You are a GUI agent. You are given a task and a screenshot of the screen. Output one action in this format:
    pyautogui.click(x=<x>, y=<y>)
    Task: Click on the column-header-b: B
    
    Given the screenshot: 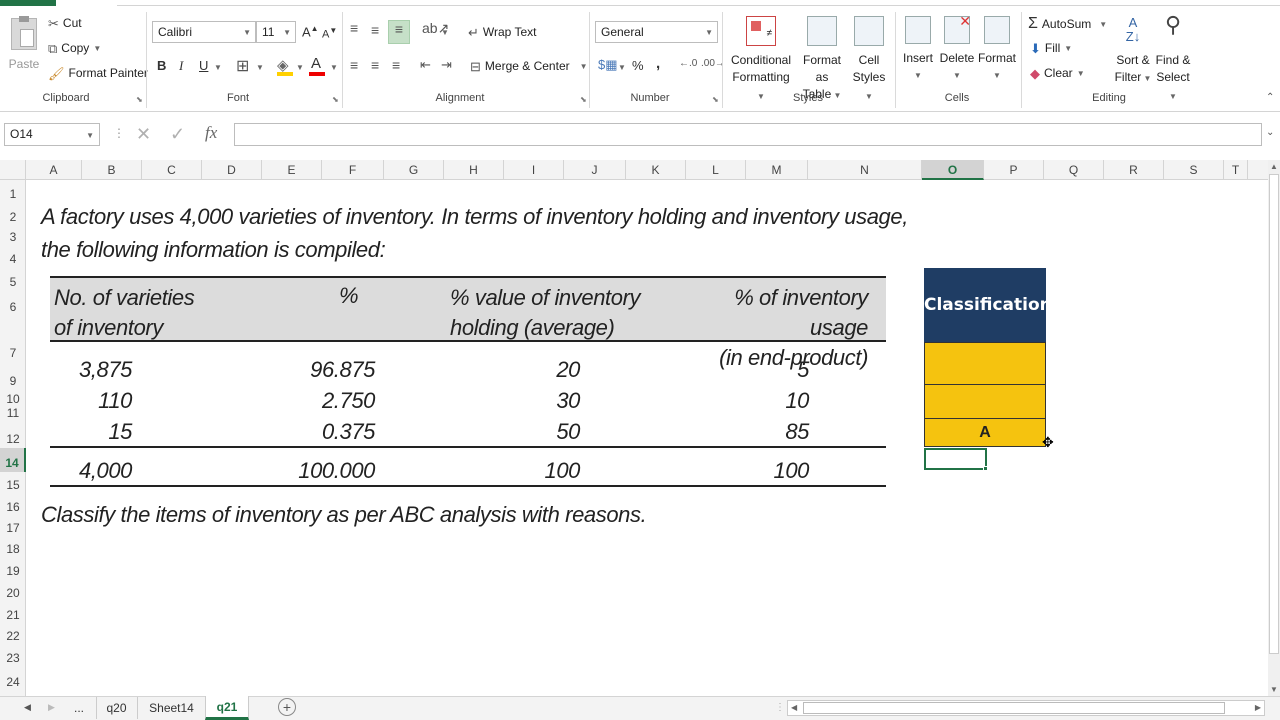 What is the action you would take?
    pyautogui.click(x=112, y=170)
    